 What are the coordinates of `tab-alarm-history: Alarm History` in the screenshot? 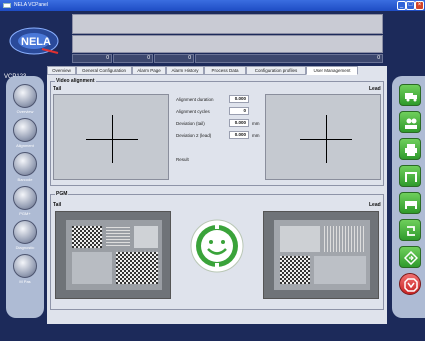 It's located at (185, 70).